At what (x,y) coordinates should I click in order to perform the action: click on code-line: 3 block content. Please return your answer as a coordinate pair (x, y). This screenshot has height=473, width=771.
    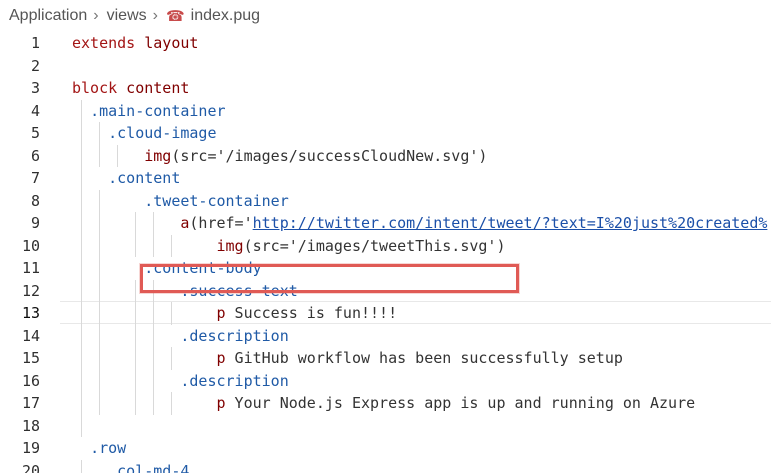
    Looking at the image, I should click on (385, 88).